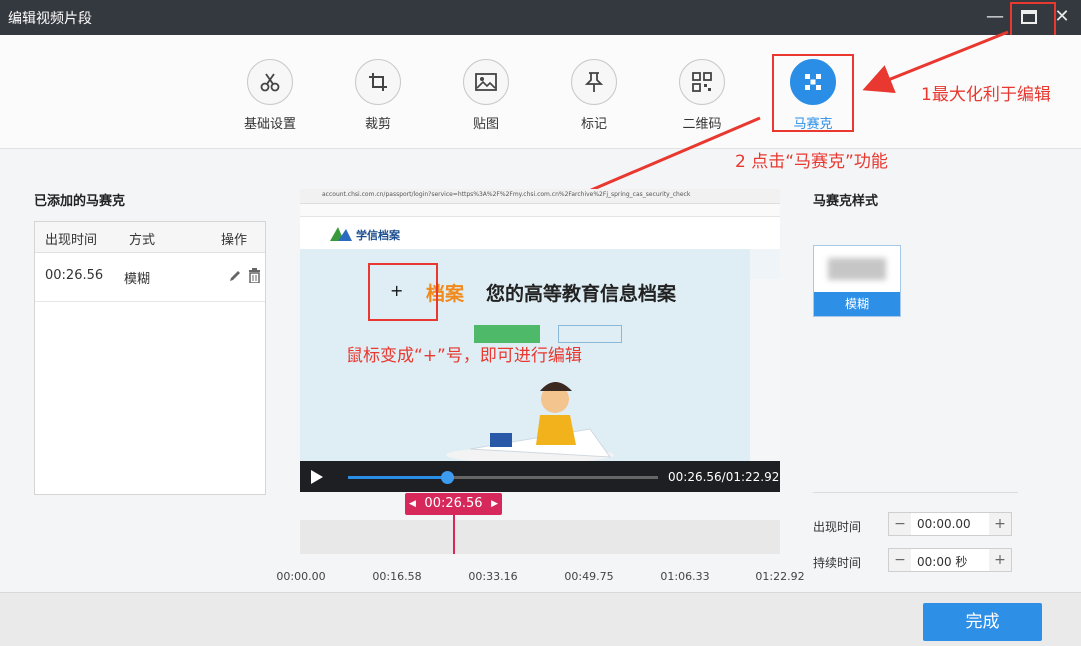 This screenshot has height=646, width=1081. What do you see at coordinates (540, 17) in the screenshot?
I see `title-bar: 编辑视频片段 — ✕` at bounding box center [540, 17].